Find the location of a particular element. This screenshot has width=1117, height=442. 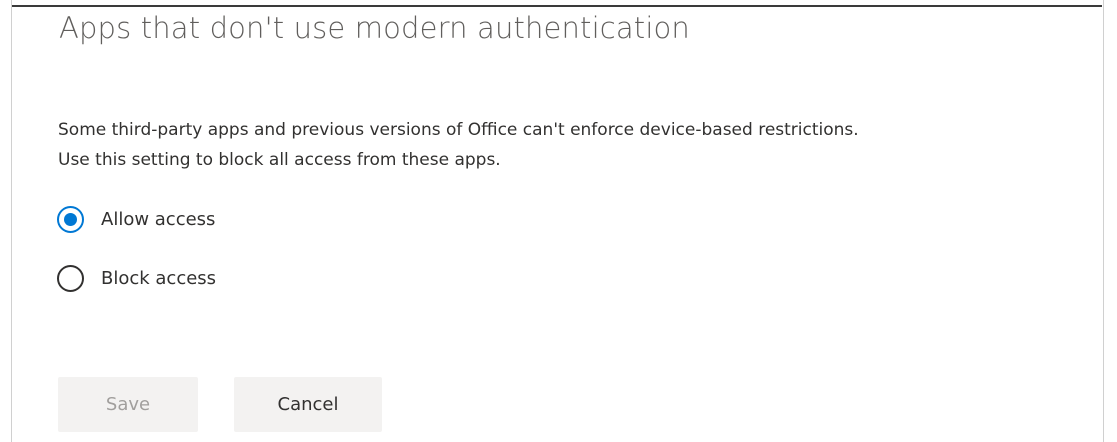

allow-access-label: Allow access is located at coordinates (158, 219).